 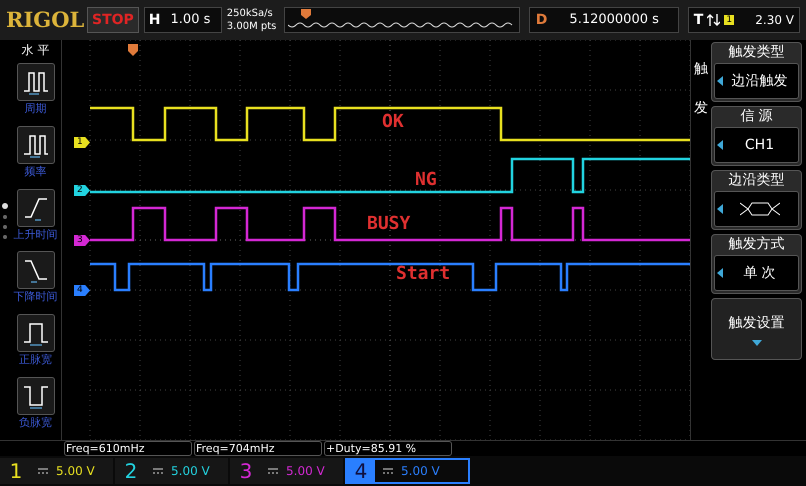 What do you see at coordinates (82, 290) in the screenshot?
I see `channel-marker: 4` at bounding box center [82, 290].